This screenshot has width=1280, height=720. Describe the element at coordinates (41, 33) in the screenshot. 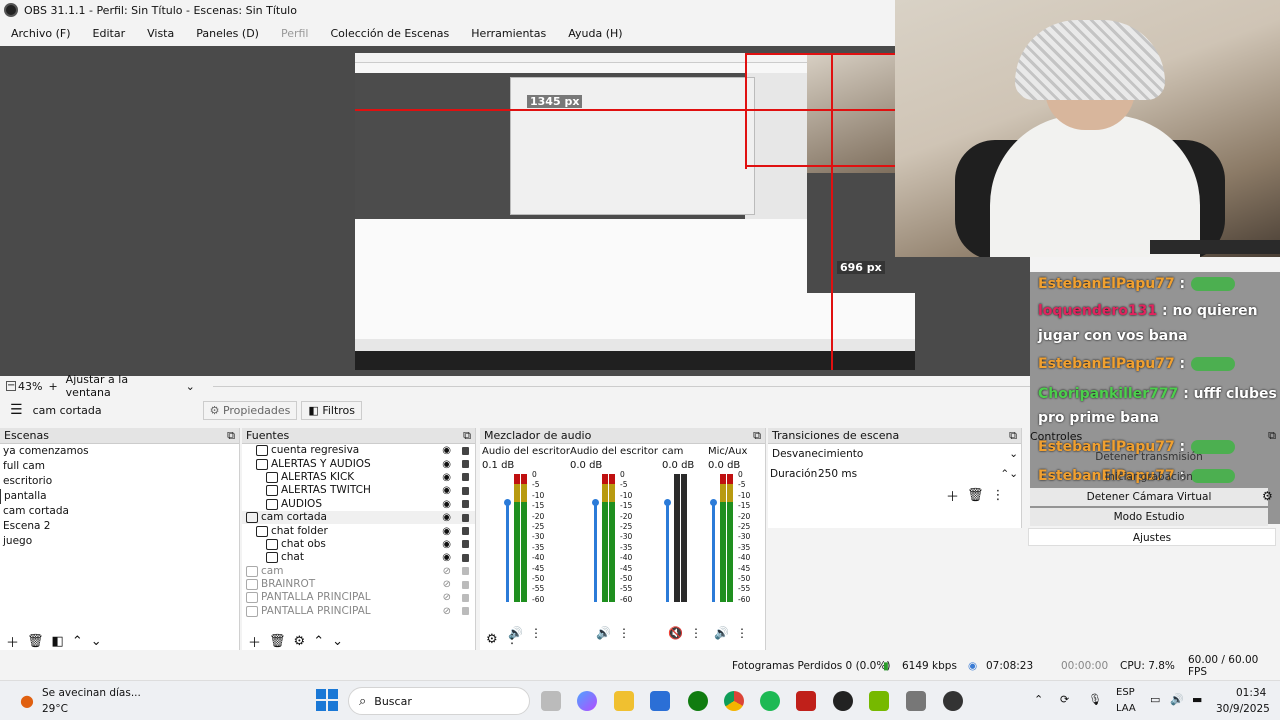

I see `menu-archivo: Archivo (F)` at that location.